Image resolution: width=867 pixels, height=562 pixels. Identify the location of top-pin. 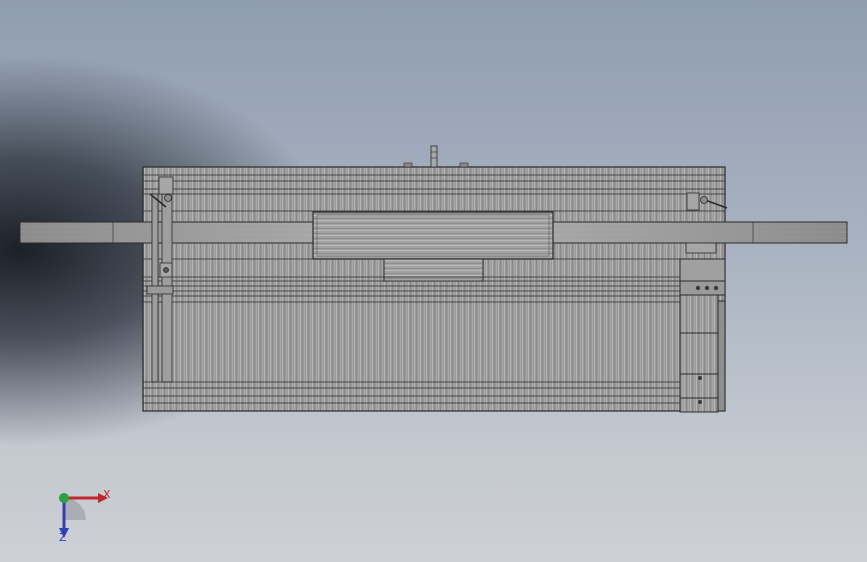
(436, 156).